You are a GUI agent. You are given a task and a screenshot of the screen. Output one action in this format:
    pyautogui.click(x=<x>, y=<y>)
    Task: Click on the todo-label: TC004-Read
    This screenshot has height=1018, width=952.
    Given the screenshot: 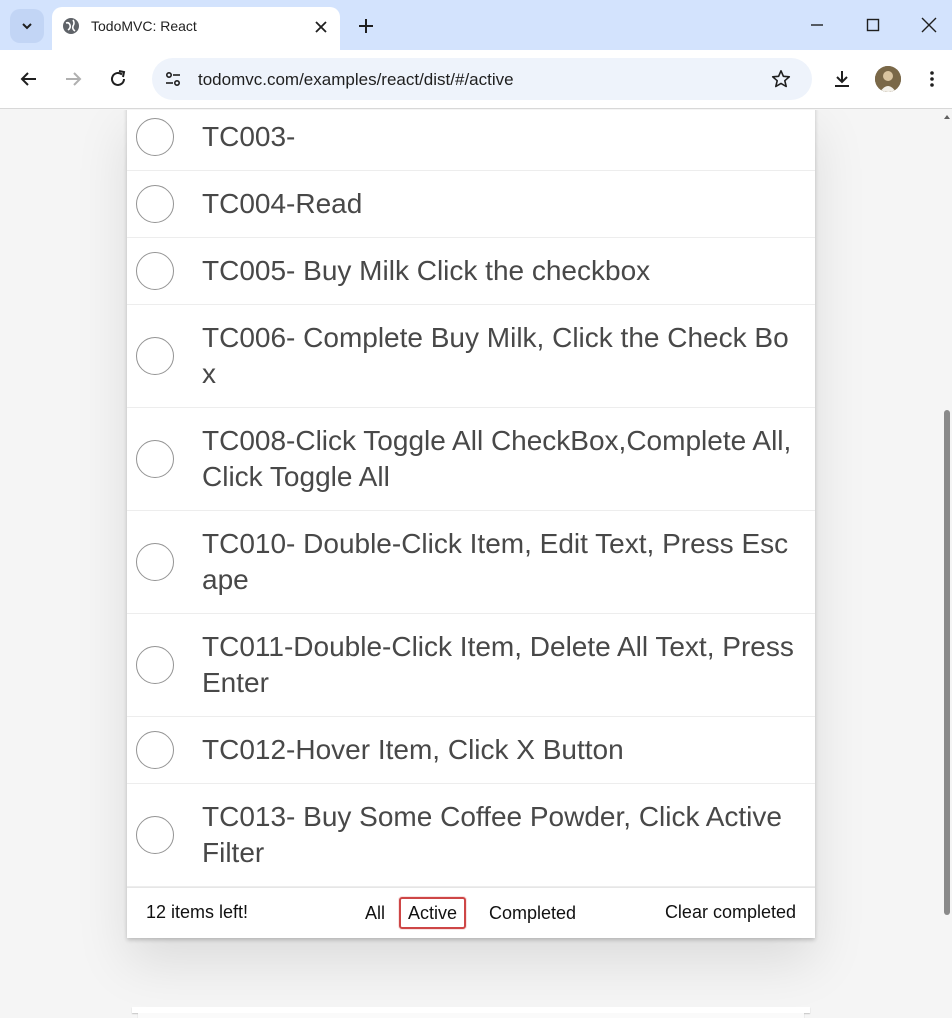 What is the action you would take?
    pyautogui.click(x=471, y=204)
    